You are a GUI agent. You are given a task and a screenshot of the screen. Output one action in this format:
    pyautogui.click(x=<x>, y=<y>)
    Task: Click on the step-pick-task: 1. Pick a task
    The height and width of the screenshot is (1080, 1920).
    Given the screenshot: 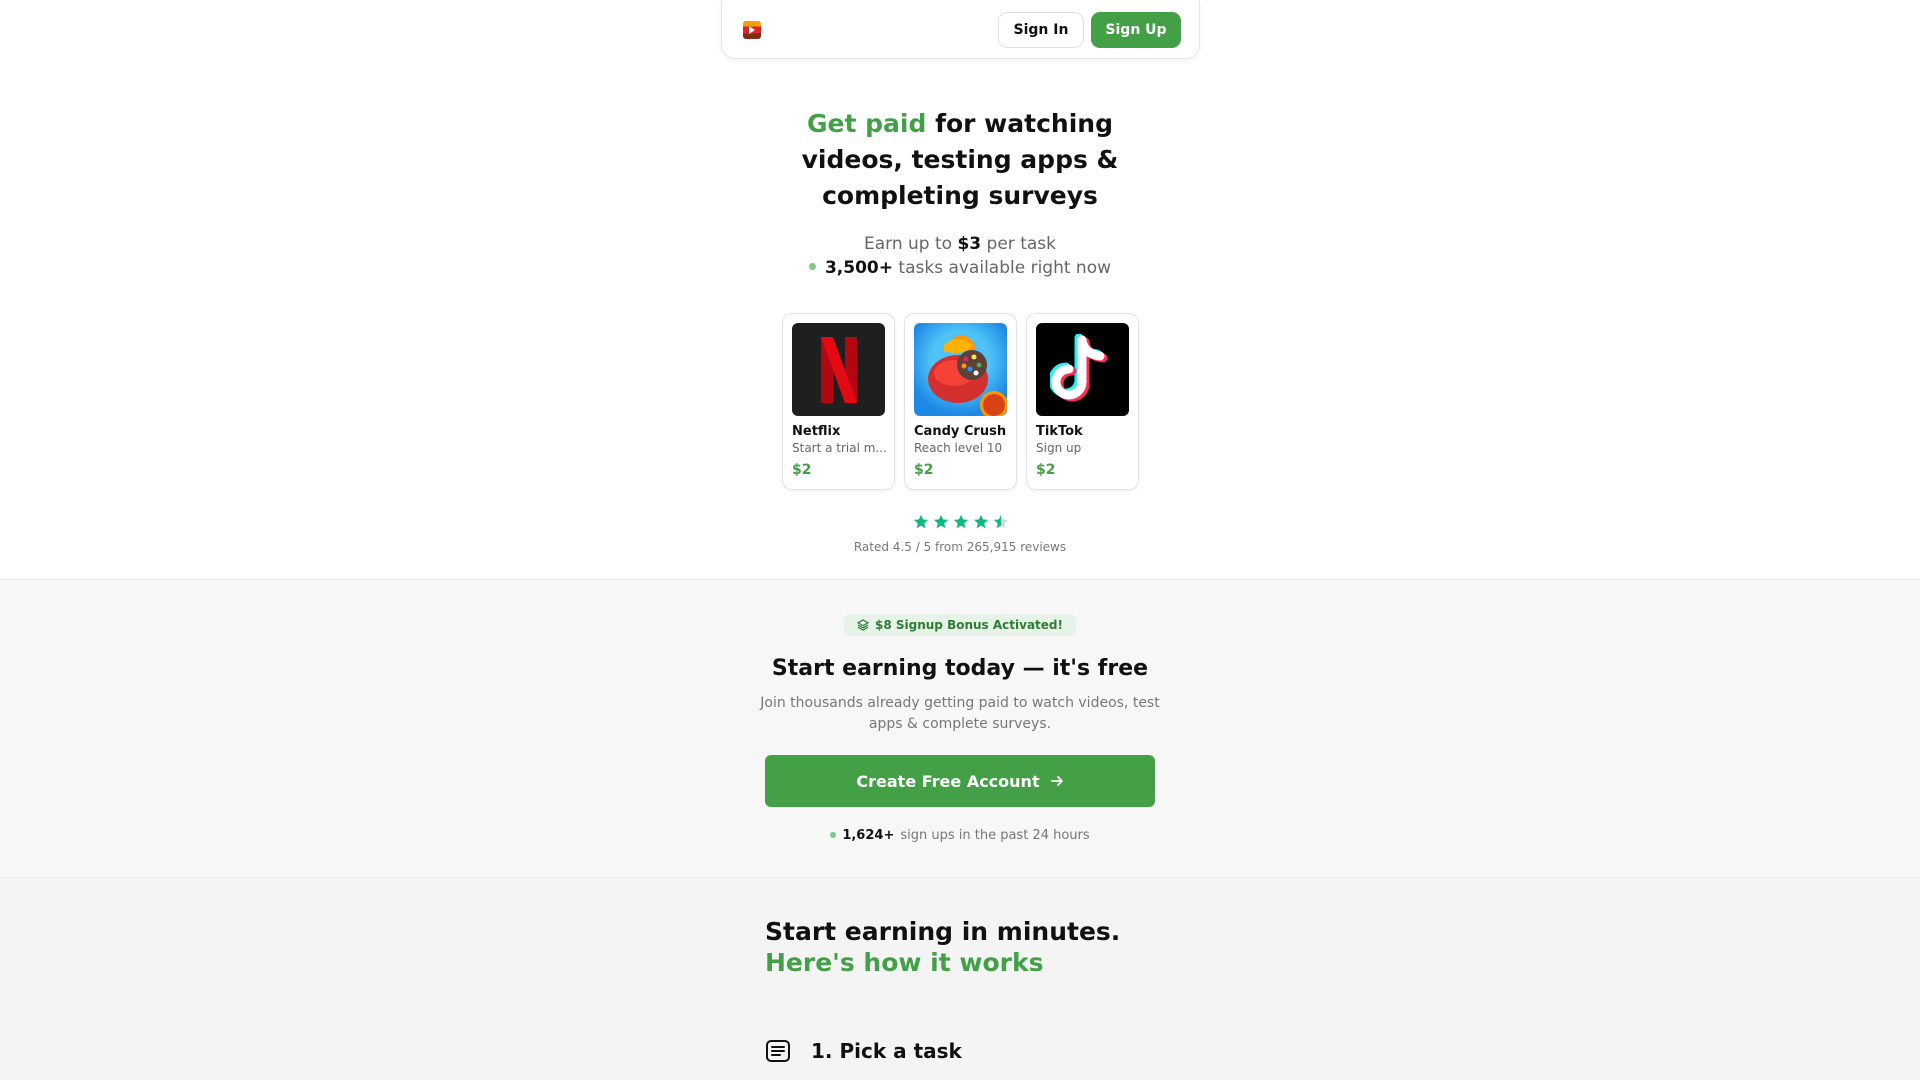 What is the action you would take?
    pyautogui.click(x=863, y=1051)
    